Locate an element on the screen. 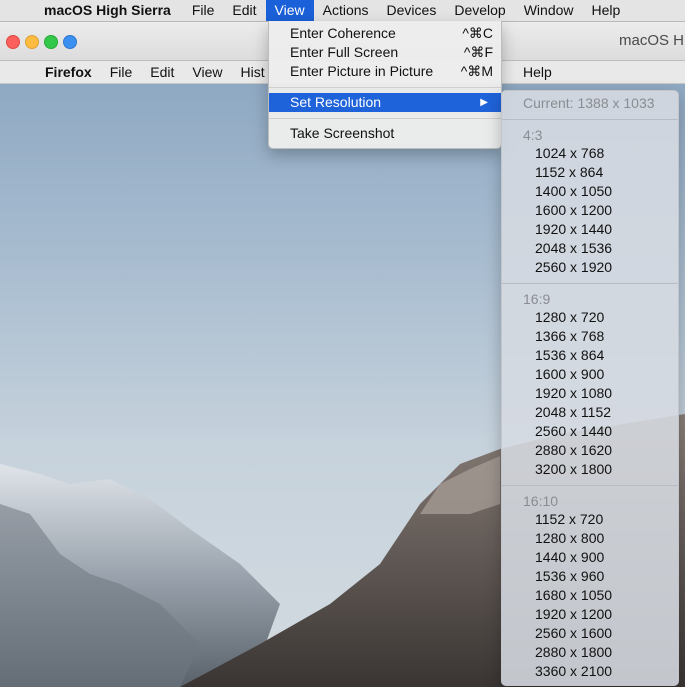  resolution-option: 1280 x 720 is located at coordinates (569, 317).